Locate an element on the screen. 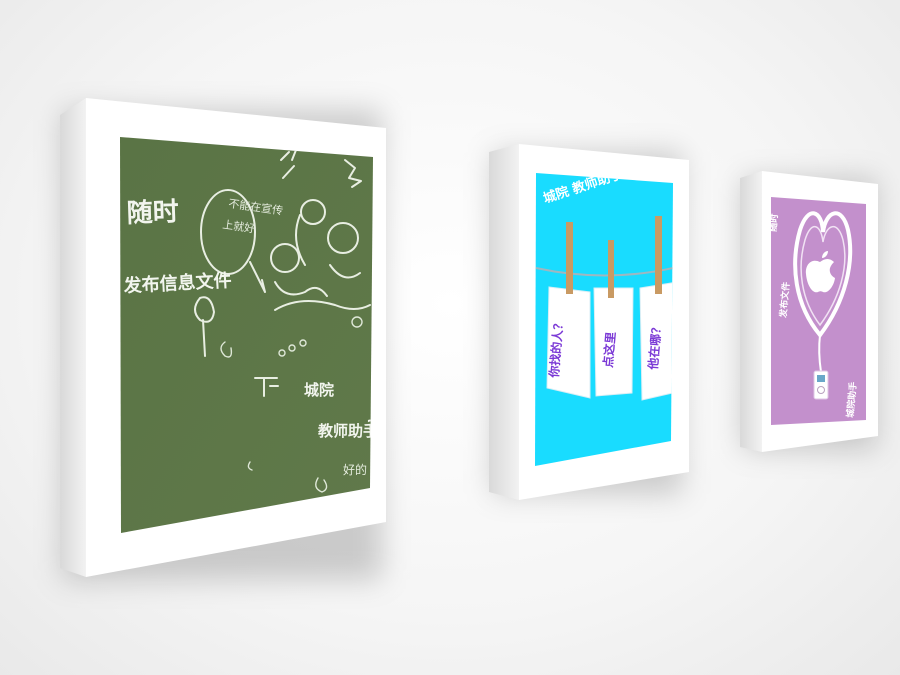  frame-2: 城院 教师助手 你找的人？ 点这里 他在哪？ is located at coordinates (589, 322).